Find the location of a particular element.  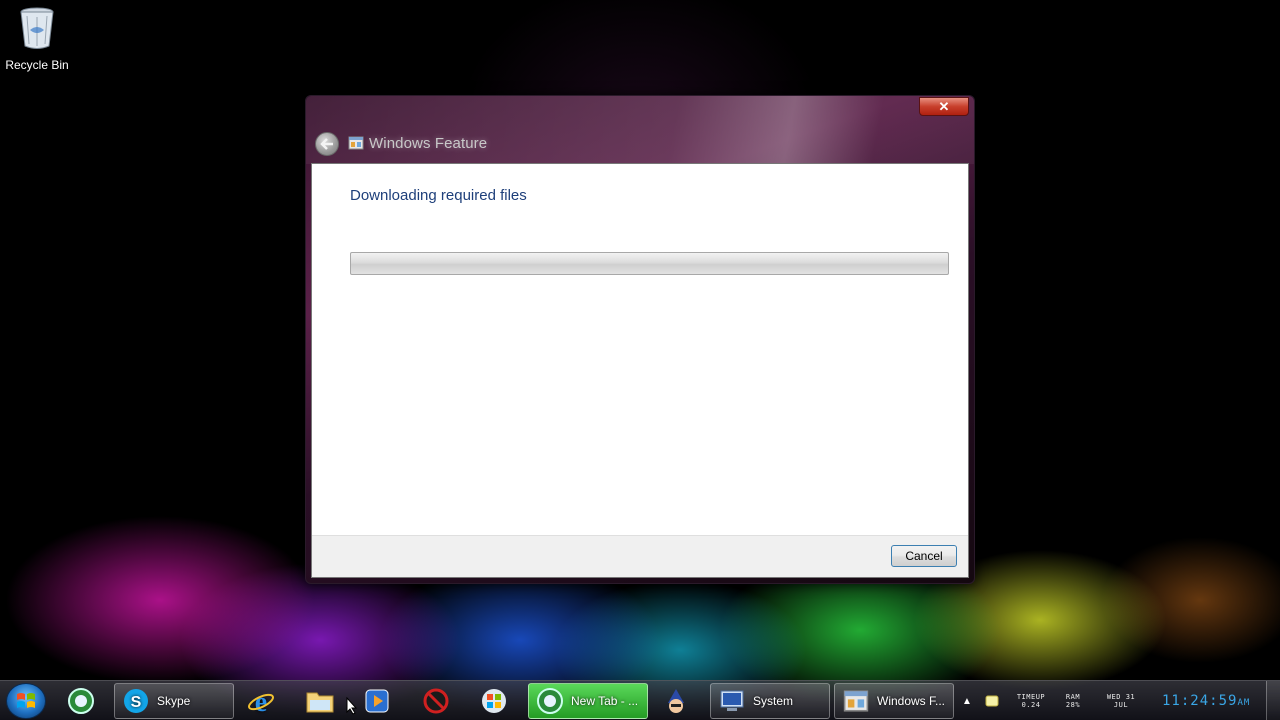

taskbar-item-internet-explorer: e is located at coordinates (264, 701).